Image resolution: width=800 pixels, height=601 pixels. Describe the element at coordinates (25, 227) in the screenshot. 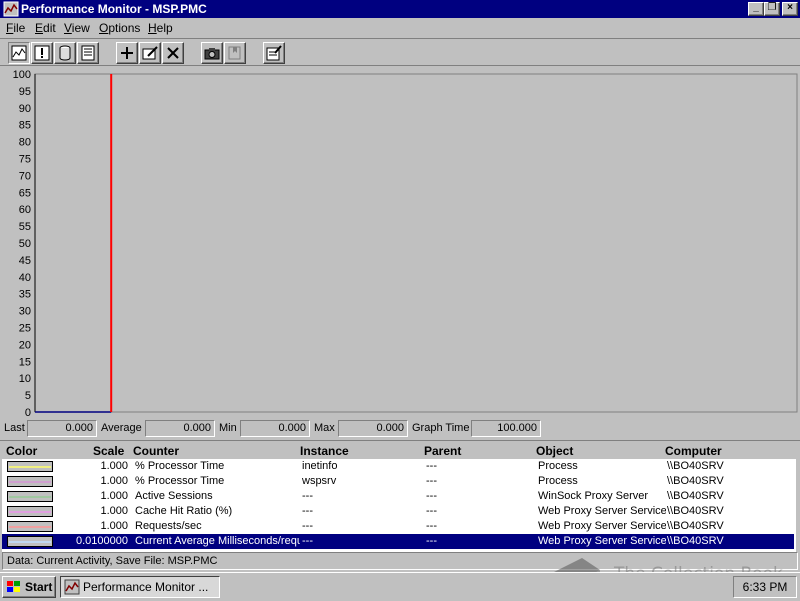

I see `y-tick-label: 55` at that location.